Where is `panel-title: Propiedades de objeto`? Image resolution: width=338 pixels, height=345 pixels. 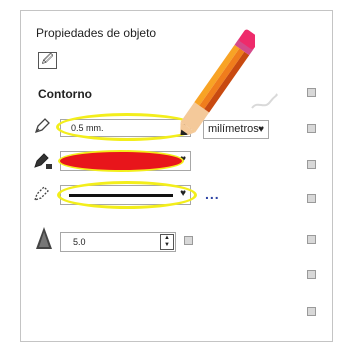 panel-title: Propiedades de objeto is located at coordinates (96, 33).